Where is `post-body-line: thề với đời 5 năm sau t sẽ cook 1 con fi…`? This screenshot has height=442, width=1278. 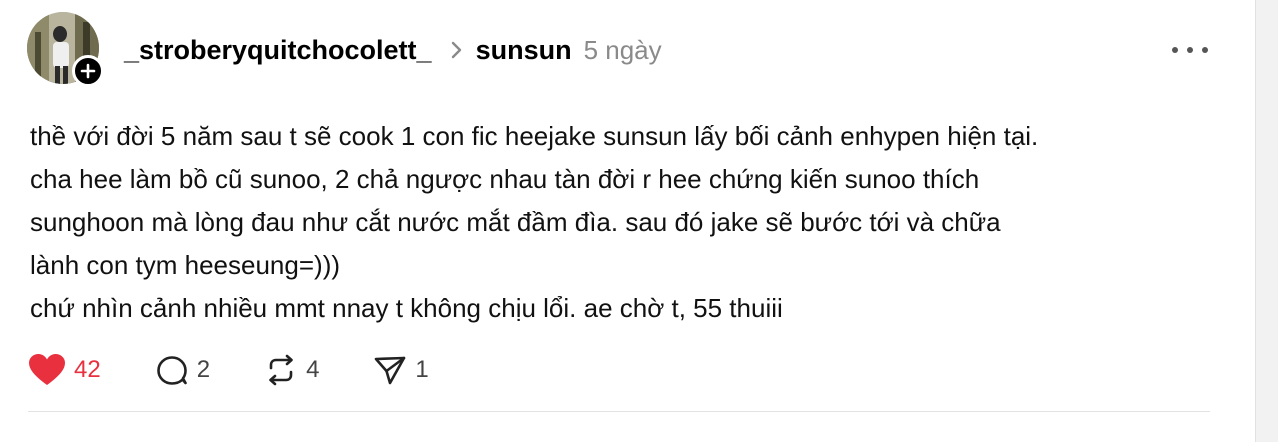 post-body-line: thề với đời 5 năm sau t sẽ cook 1 con fi… is located at coordinates (534, 136).